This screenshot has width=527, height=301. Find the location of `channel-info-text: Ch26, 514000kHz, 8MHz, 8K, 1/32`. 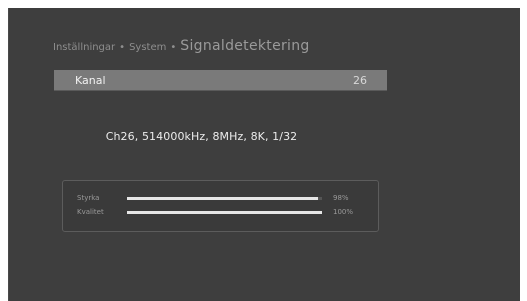

channel-info-text: Ch26, 514000kHz, 8MHz, 8K, 1/32 is located at coordinates (201, 136).